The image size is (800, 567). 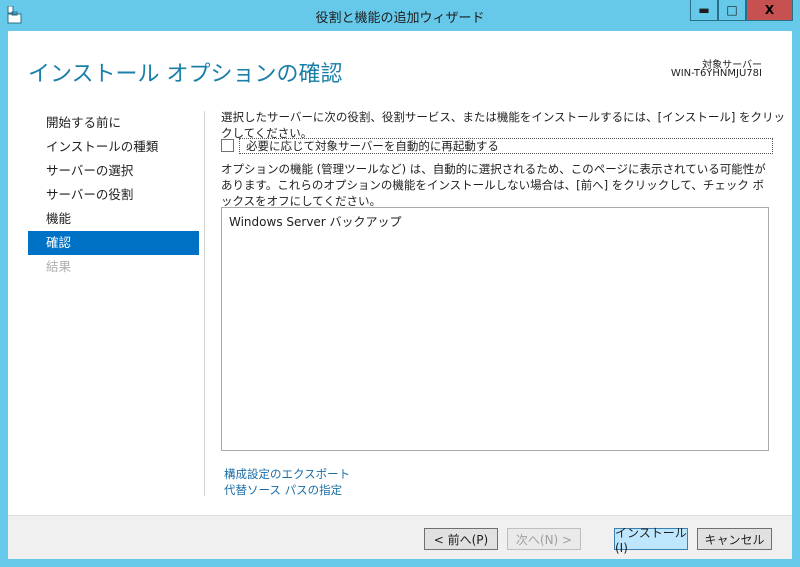 What do you see at coordinates (113, 219) in the screenshot?
I see `nav-item-features: 機能` at bounding box center [113, 219].